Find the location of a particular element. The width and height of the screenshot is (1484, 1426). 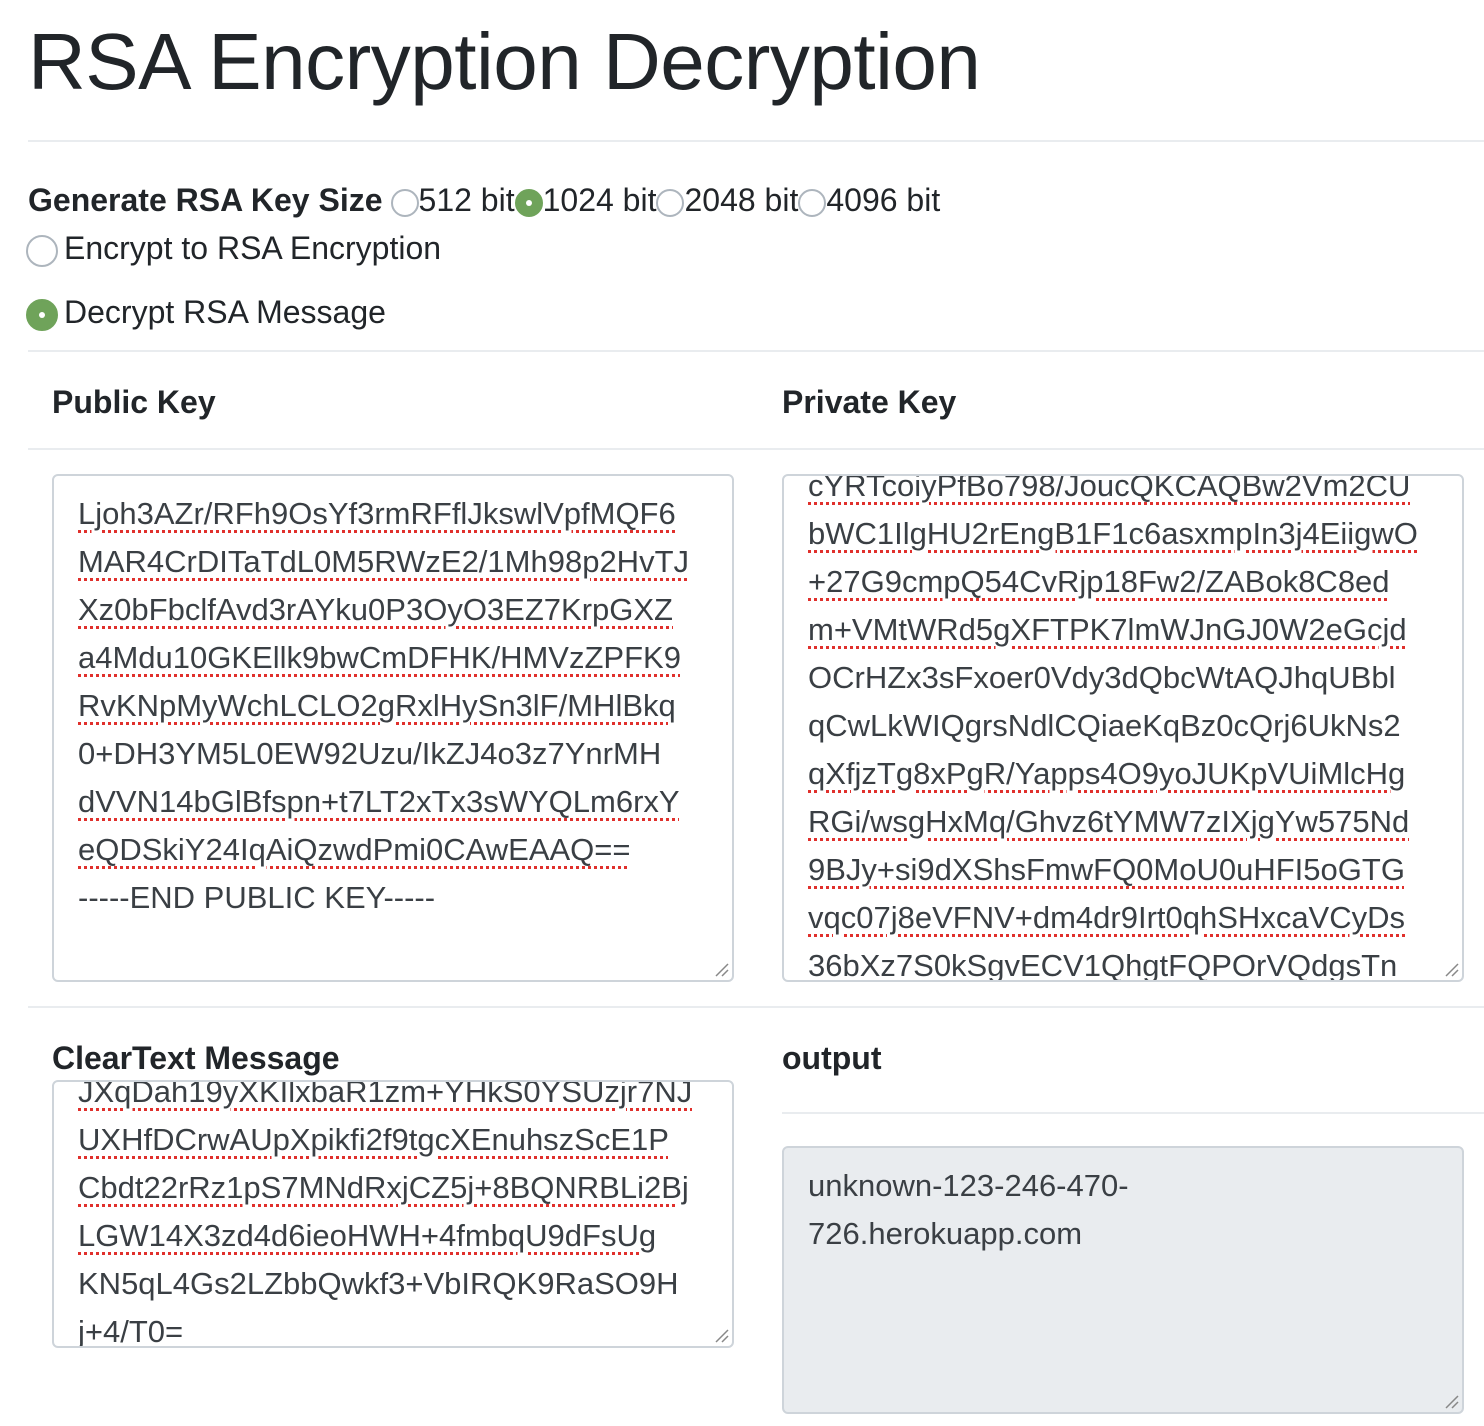

public-key-line: 0+DH3YM5L0EW92Uzu/IkZJ4o3z7YnrMH is located at coordinates (370, 753).